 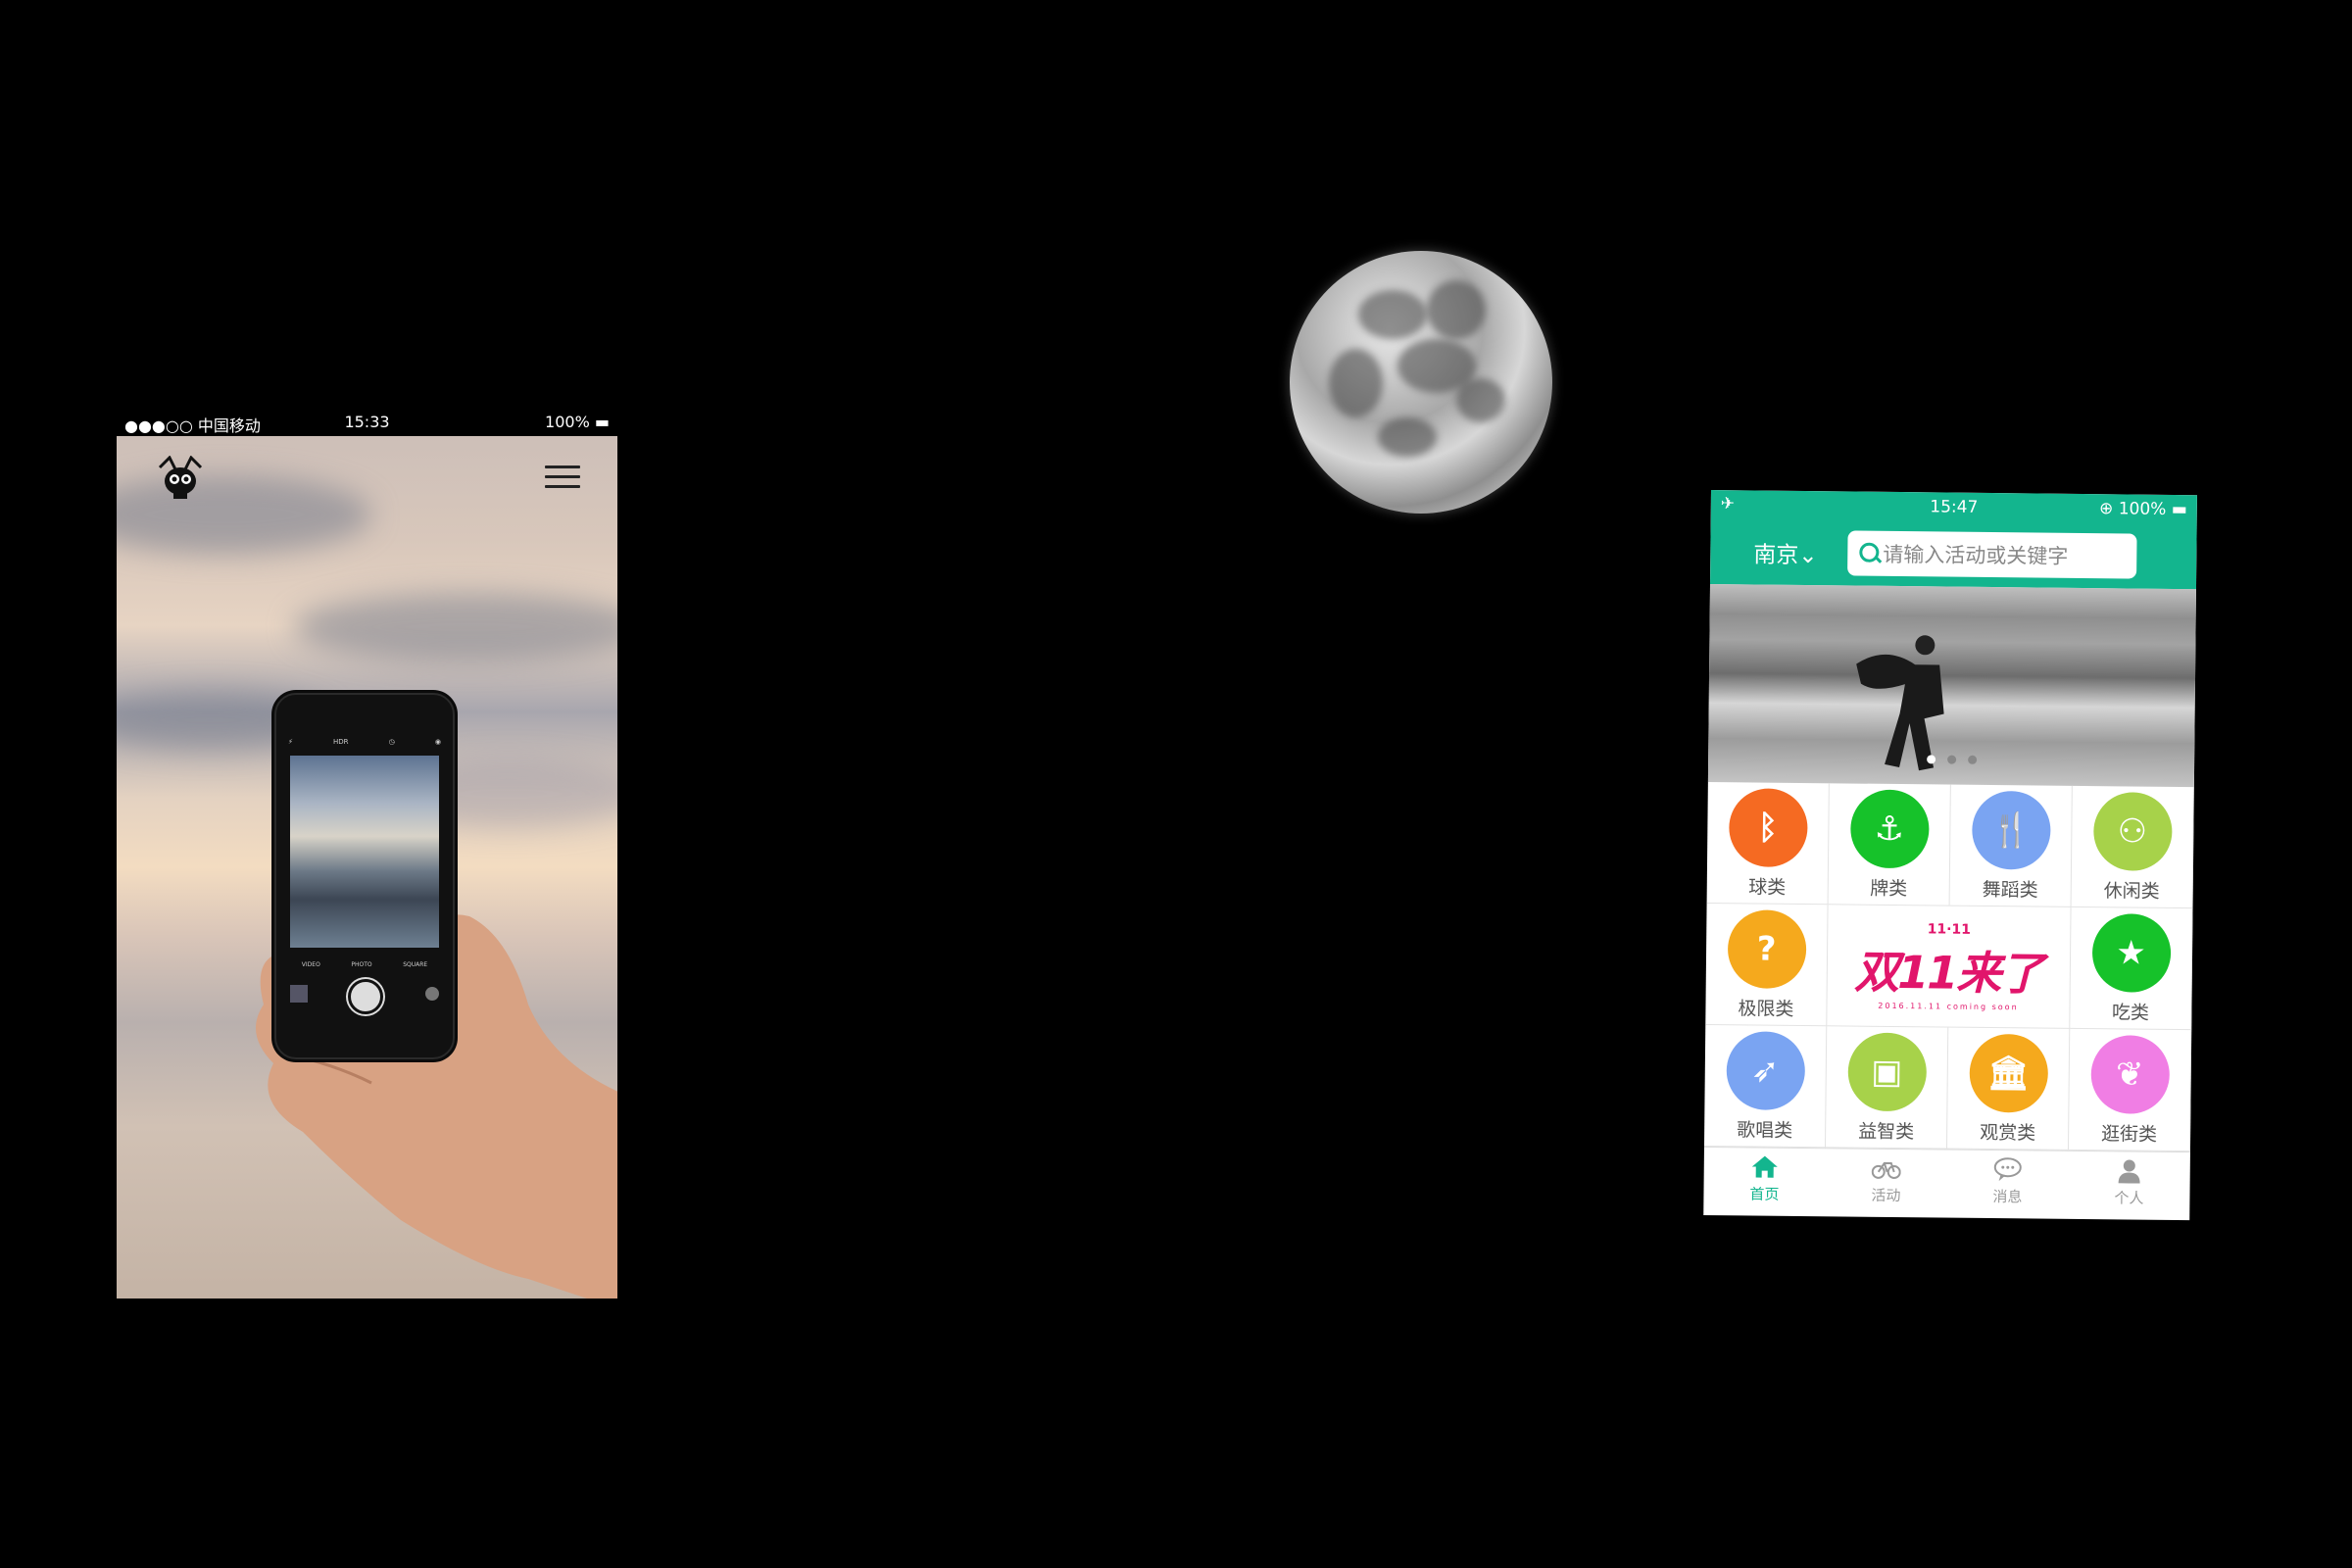 What do you see at coordinates (562, 478) in the screenshot?
I see `hamburger-menu-icon` at bounding box center [562, 478].